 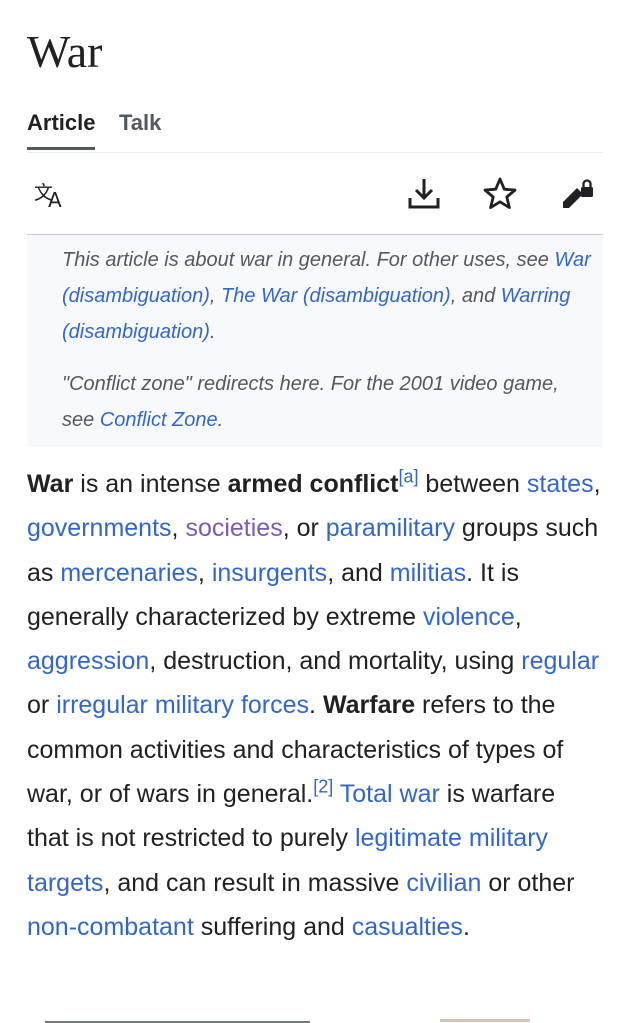 What do you see at coordinates (140, 123) in the screenshot?
I see `tab-talk: Talk` at bounding box center [140, 123].